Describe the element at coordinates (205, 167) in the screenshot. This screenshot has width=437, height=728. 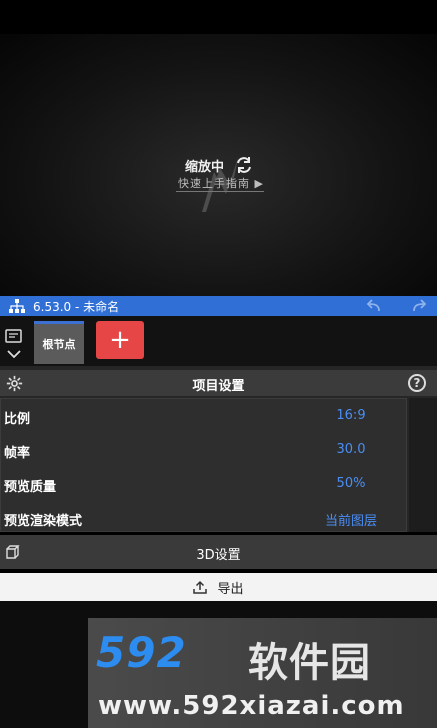
I see `zoom-status-text: 缩放中` at that location.